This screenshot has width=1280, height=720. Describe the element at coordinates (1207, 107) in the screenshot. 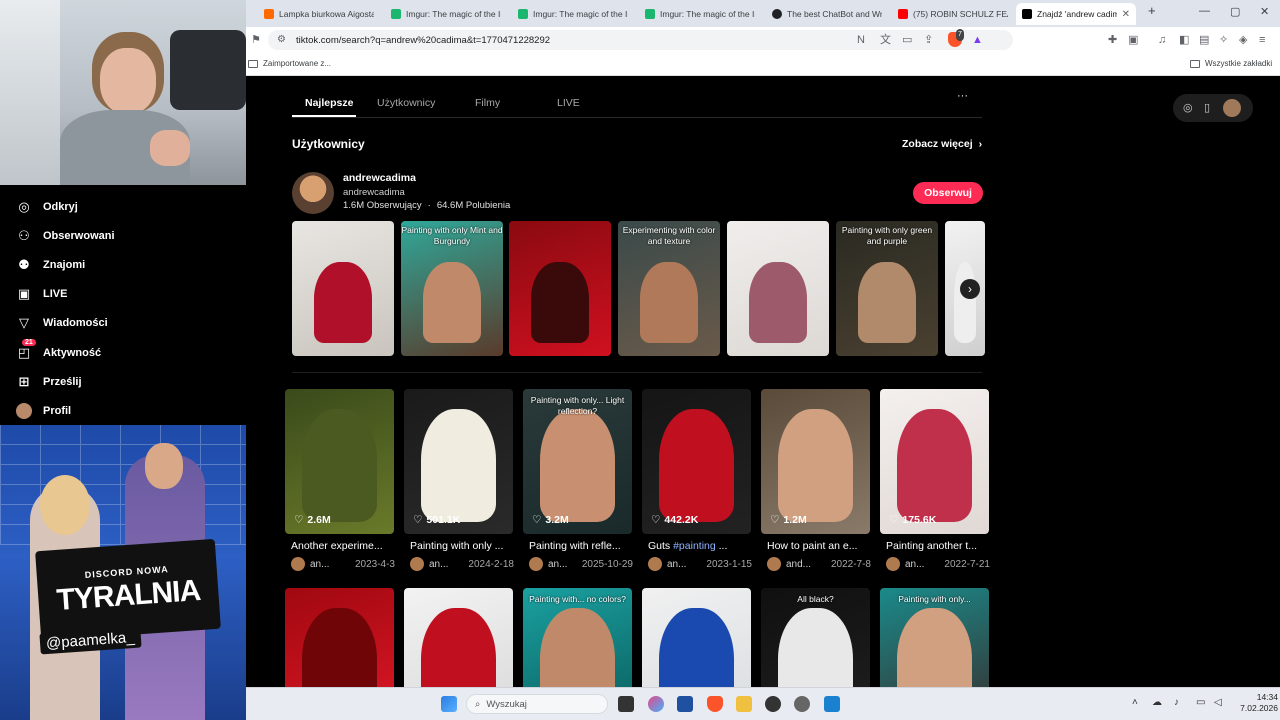

I see `device-icon: ▯` at that location.